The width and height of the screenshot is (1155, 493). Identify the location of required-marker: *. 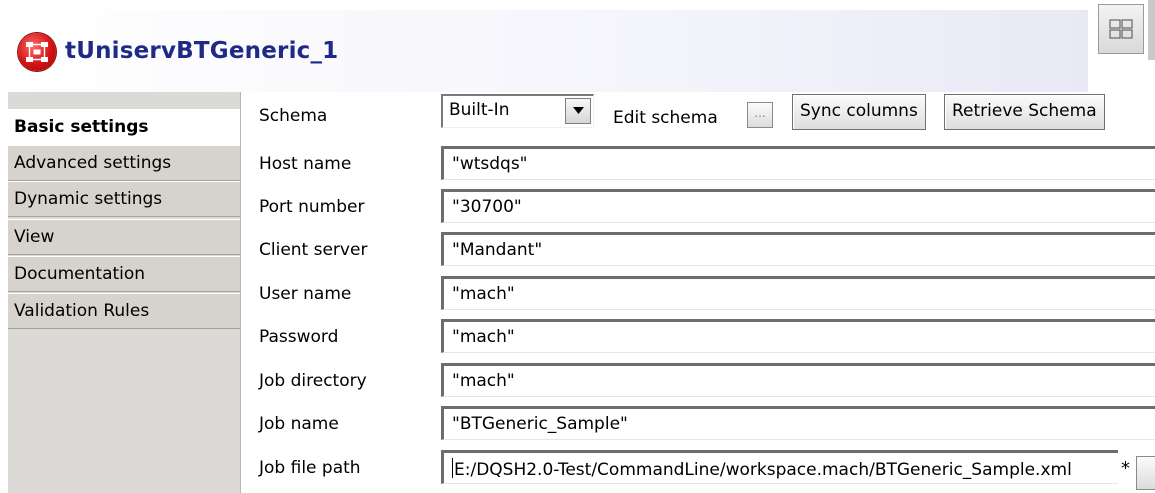
(1125, 468).